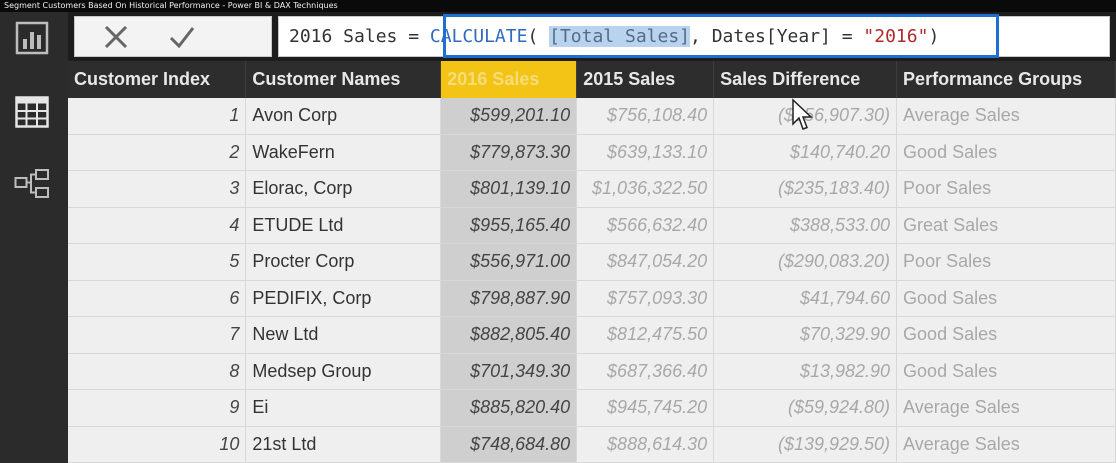 The width and height of the screenshot is (1116, 463). What do you see at coordinates (645, 408) in the screenshot?
I see `sales-2015-cell: $945,745.20` at bounding box center [645, 408].